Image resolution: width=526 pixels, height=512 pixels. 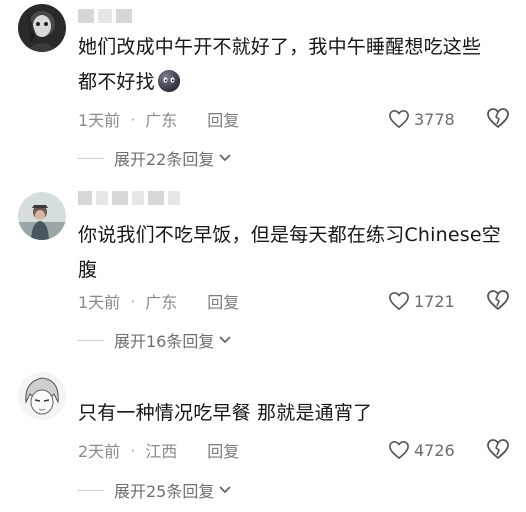 I want to click on comment-text: 只有一种情况吃早餐 那就是通宵了, so click(x=294, y=413).